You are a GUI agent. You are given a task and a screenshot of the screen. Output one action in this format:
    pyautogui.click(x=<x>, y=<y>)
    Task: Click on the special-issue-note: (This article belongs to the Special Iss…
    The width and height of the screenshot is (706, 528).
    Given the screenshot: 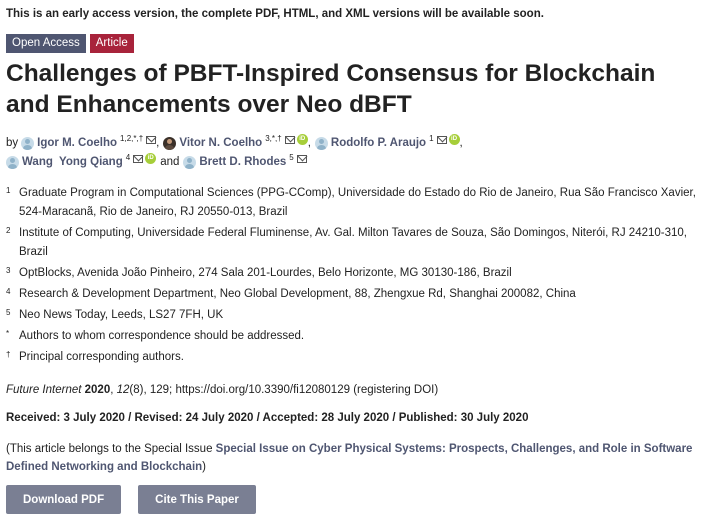 What is the action you would take?
    pyautogui.click(x=351, y=458)
    